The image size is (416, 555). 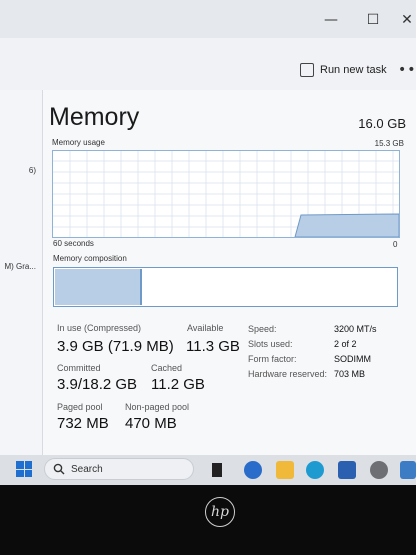 I want to click on sidebar-item-label: 6), so click(x=32, y=170).